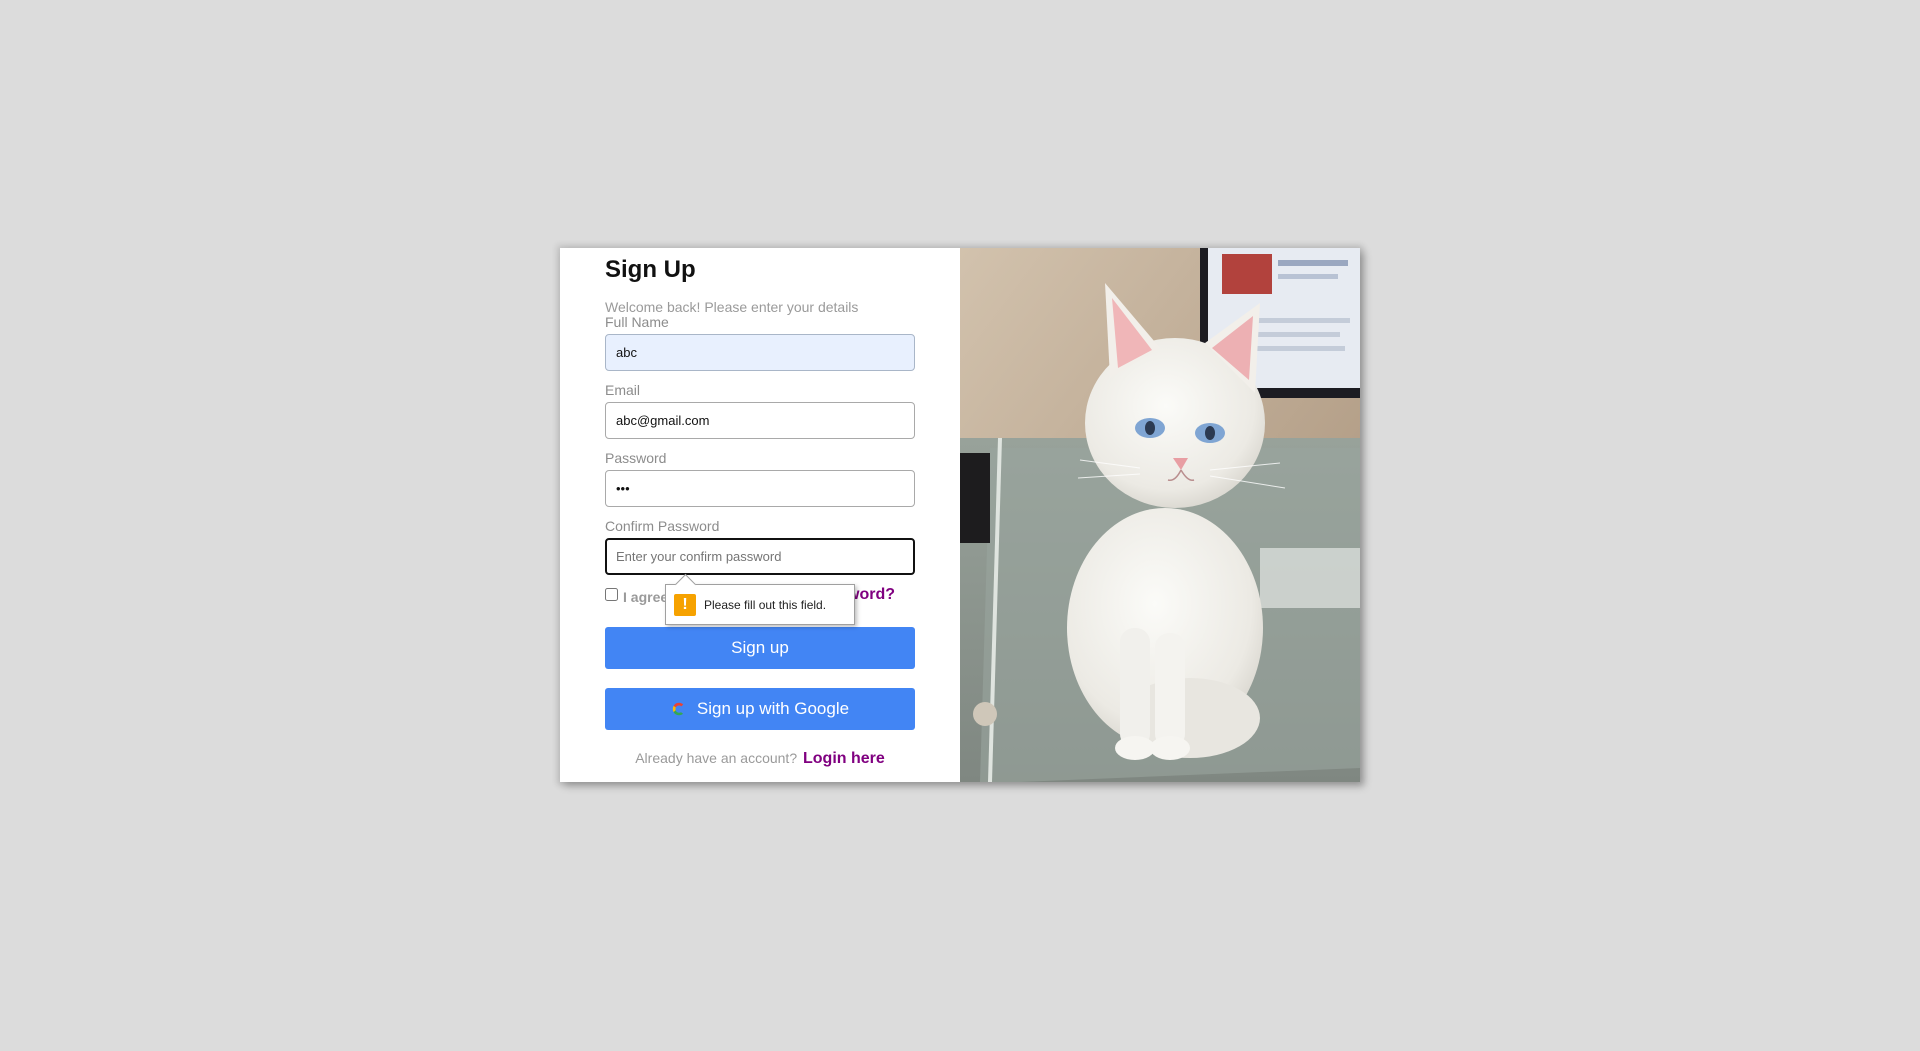 The height and width of the screenshot is (1051, 1920). Describe the element at coordinates (623, 390) in the screenshot. I see `email-label: Email` at that location.